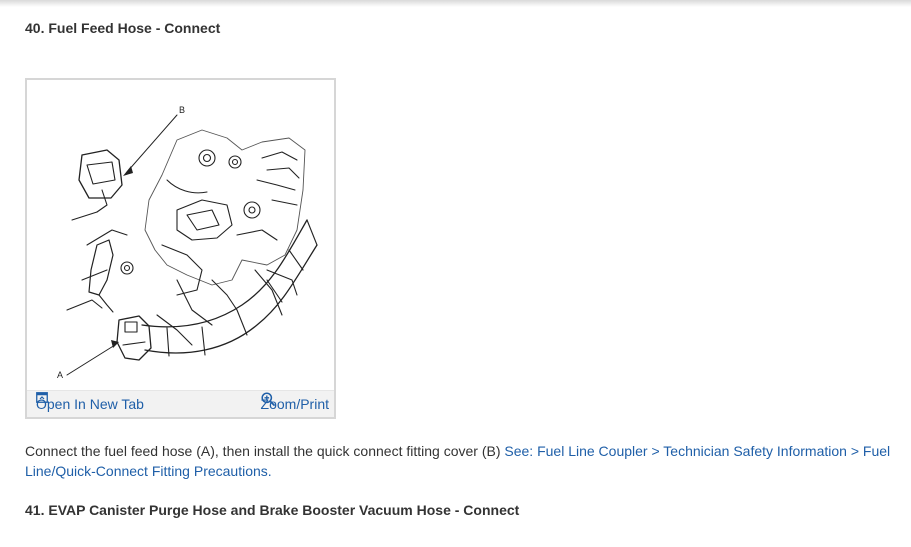 Image resolution: width=911 pixels, height=547 pixels. I want to click on figure-toolbar: Open In New Tab Zoom/Print, so click(180, 403).